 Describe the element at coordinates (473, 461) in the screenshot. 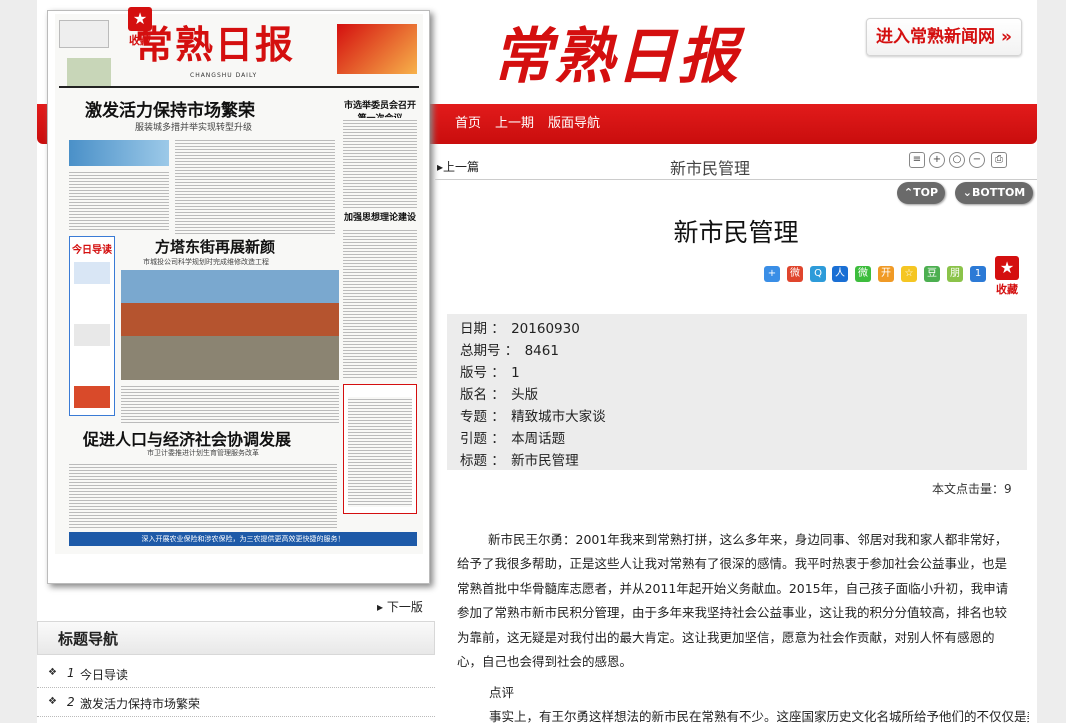

I see `meta-key: 标题` at that location.